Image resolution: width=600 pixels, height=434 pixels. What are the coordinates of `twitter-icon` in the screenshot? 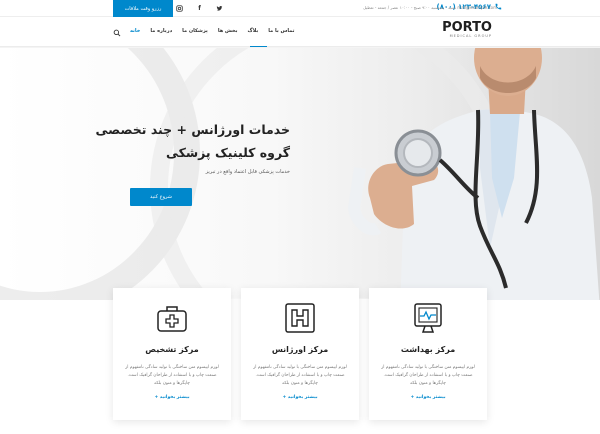 It's located at (219, 8).